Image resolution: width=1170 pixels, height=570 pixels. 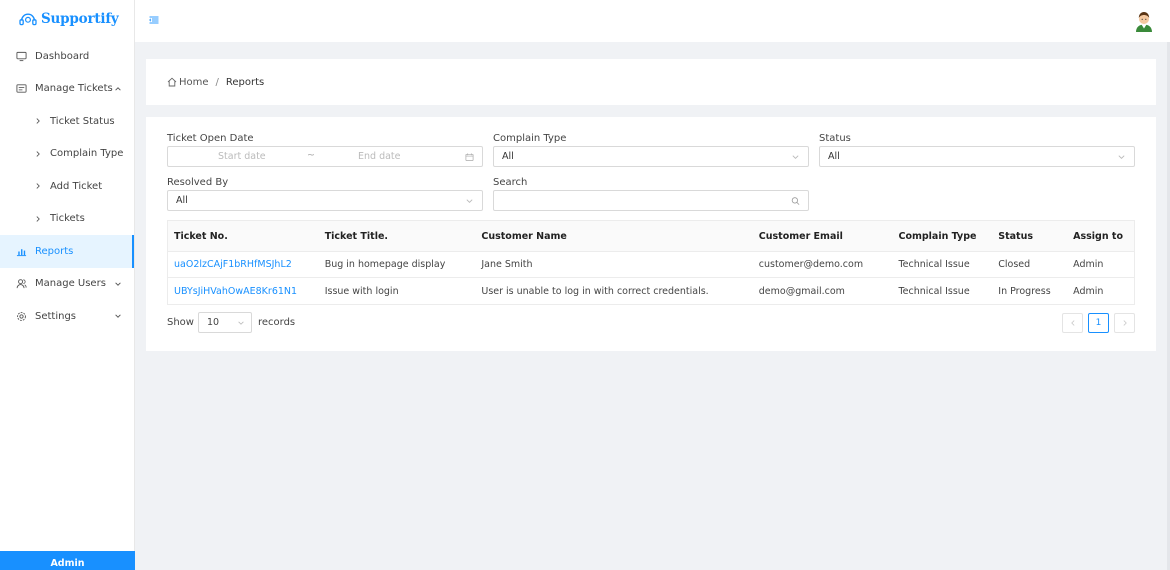 I want to click on search-box, so click(x=651, y=200).